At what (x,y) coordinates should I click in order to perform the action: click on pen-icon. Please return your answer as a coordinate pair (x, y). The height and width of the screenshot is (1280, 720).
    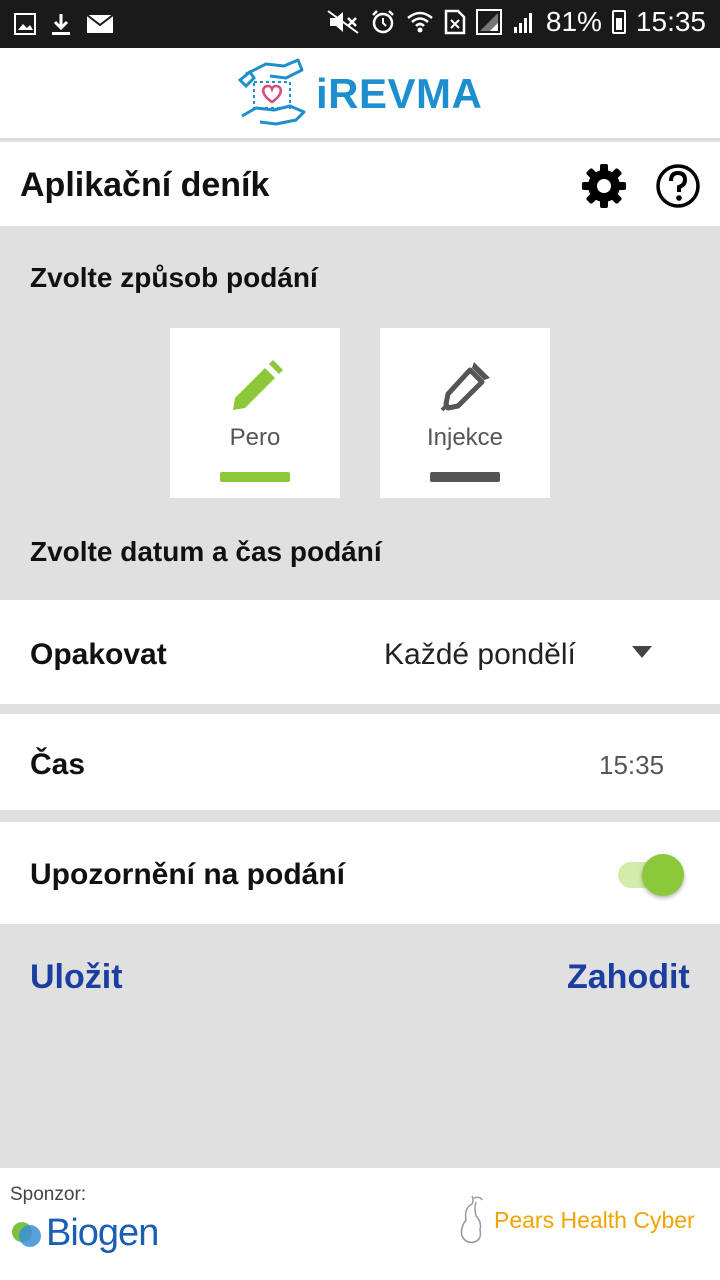
    Looking at the image, I should click on (258, 385).